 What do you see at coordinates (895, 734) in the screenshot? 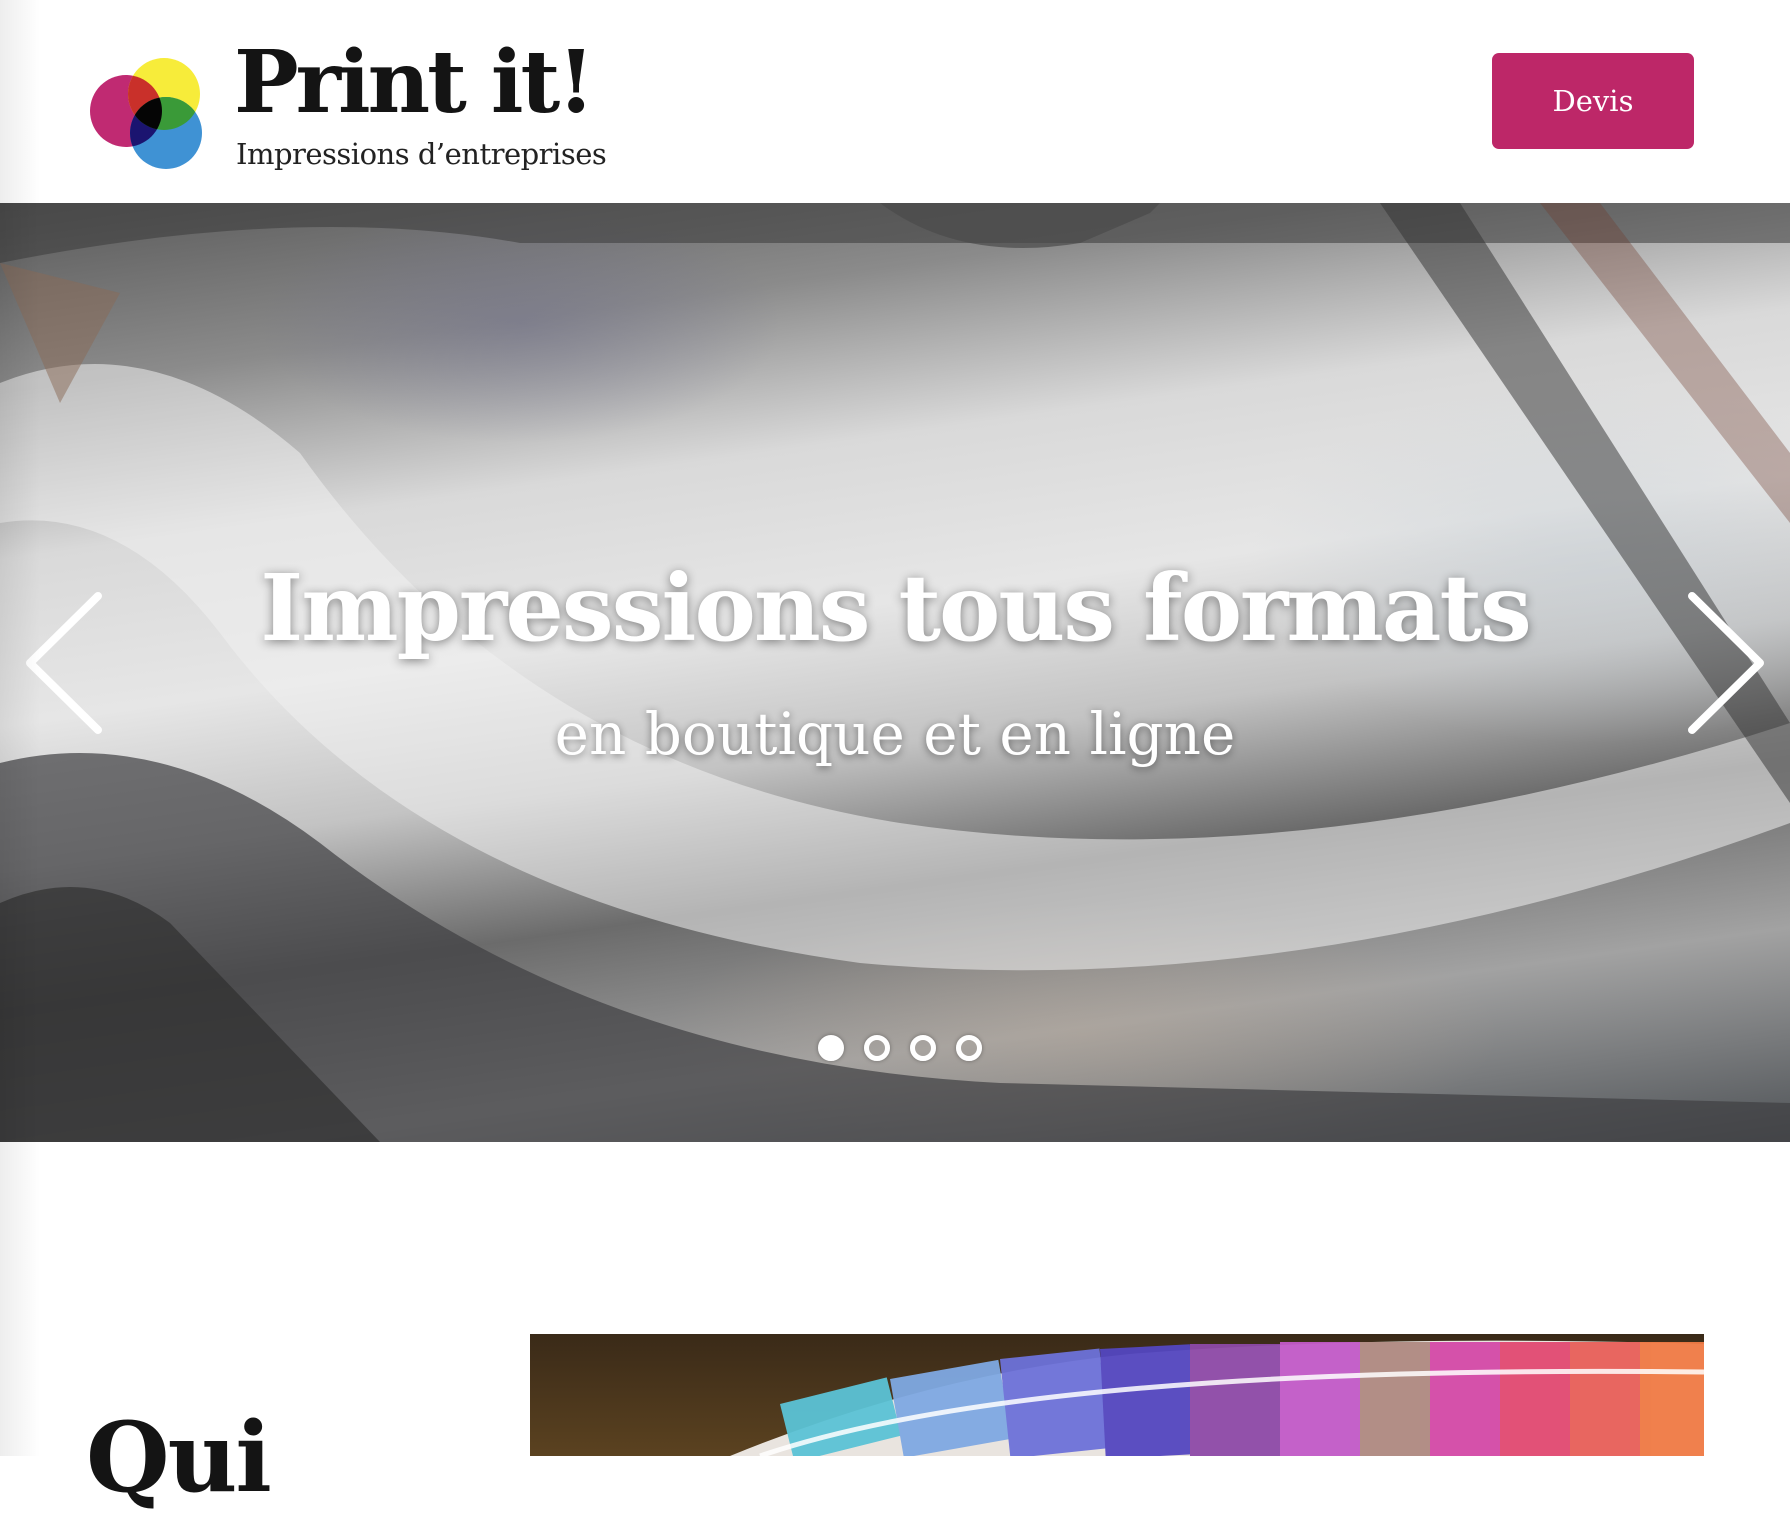
I see `hero-subtitle: en boutique et en ligne` at bounding box center [895, 734].